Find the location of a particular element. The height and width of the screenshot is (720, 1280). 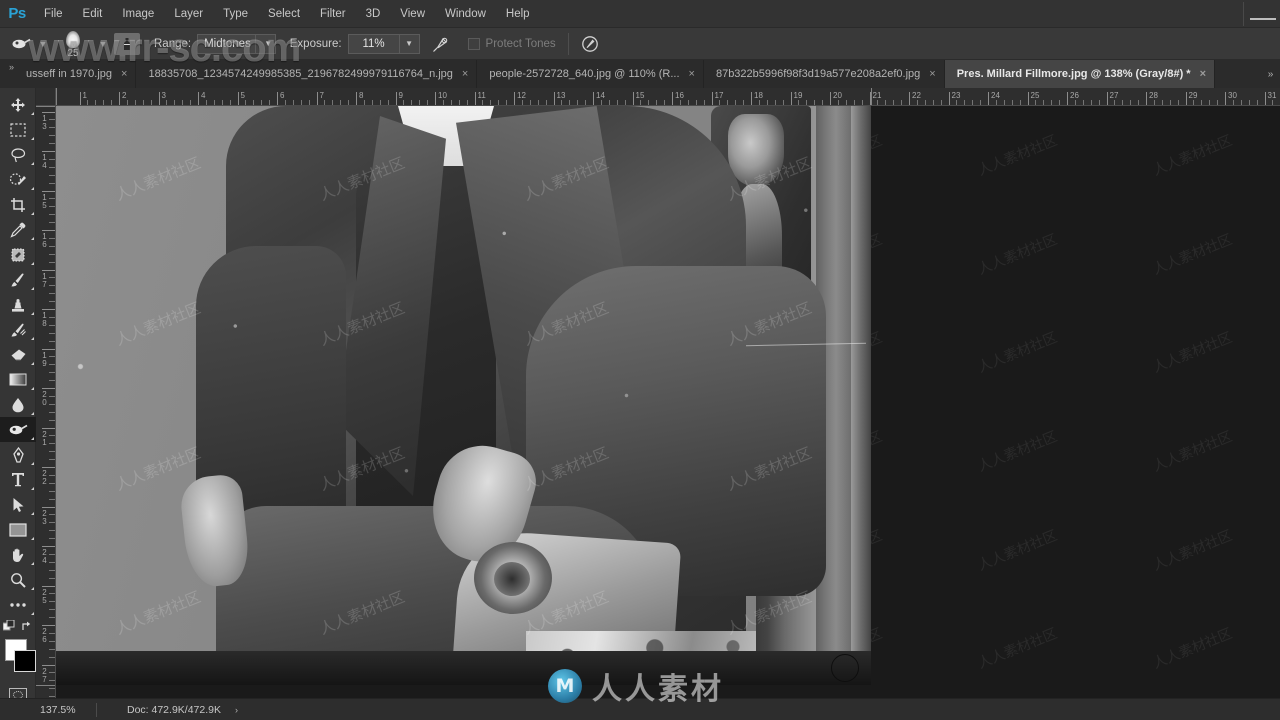

dodge-tool is located at coordinates (18, 429).